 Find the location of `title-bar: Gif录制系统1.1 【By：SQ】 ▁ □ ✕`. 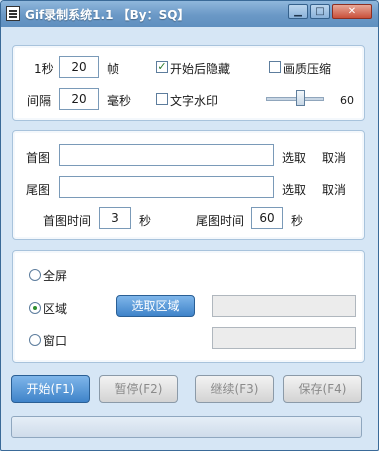

title-bar: Gif录制系统1.1 【By：SQ】 ▁ □ ✕ is located at coordinates (189, 14).